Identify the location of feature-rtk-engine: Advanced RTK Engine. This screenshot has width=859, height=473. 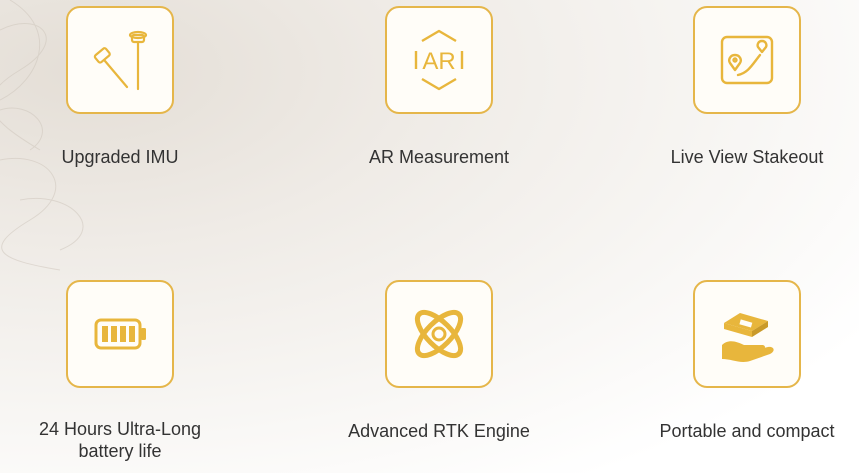
(439, 361).